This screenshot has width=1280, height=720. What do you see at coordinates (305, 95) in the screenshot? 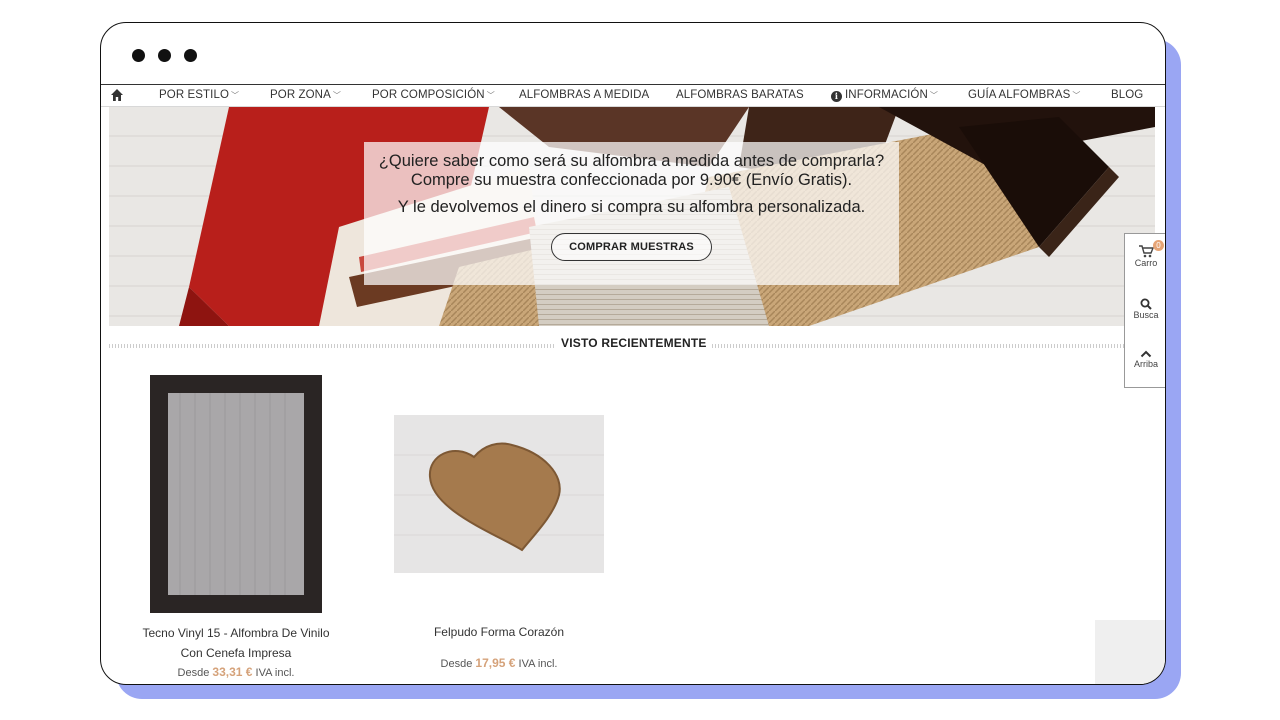
I see `nav-item-por-zona: POR ZONA ﹀` at bounding box center [305, 95].